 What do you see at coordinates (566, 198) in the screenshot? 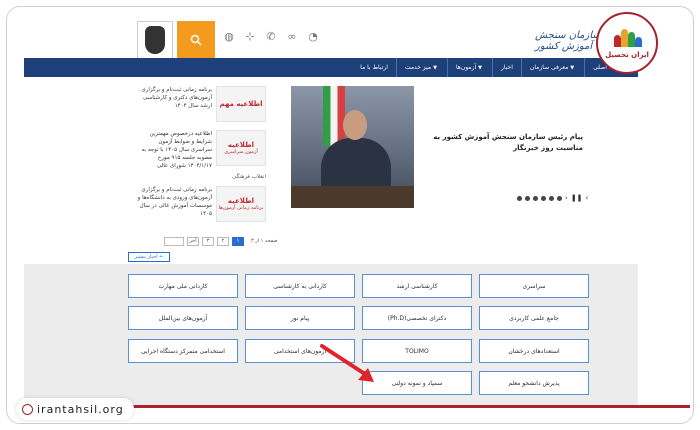
I see `slider-next-icon: ›` at bounding box center [566, 198].